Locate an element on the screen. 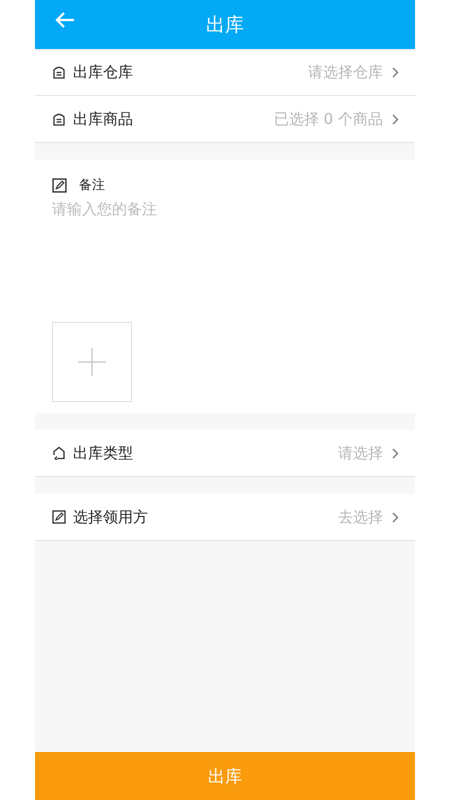  row-label: 出库商品 is located at coordinates (103, 119).